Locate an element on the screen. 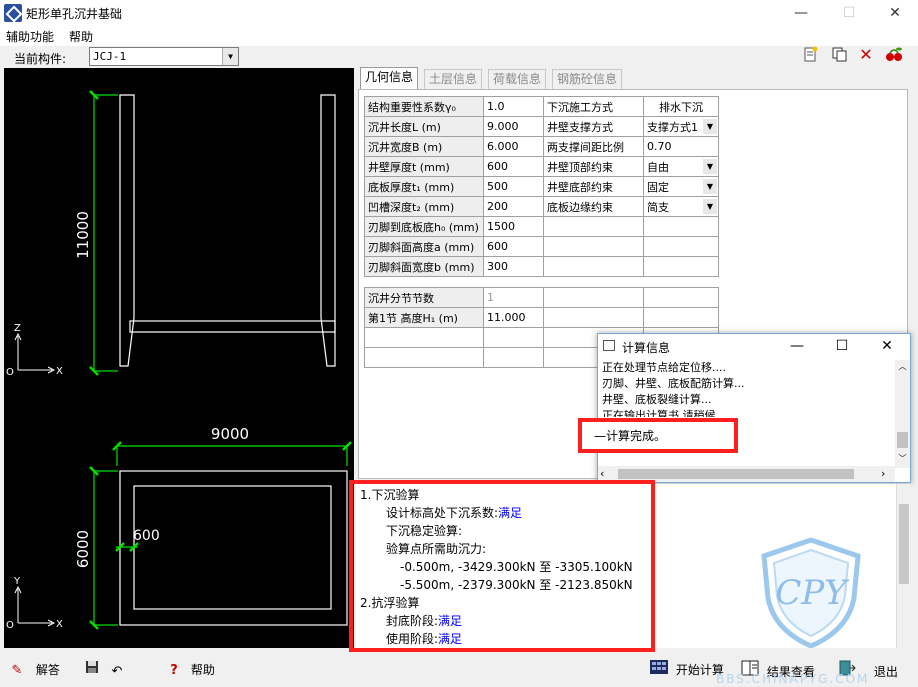  param-label: 结构重要性系数γ₀ is located at coordinates (424, 106).